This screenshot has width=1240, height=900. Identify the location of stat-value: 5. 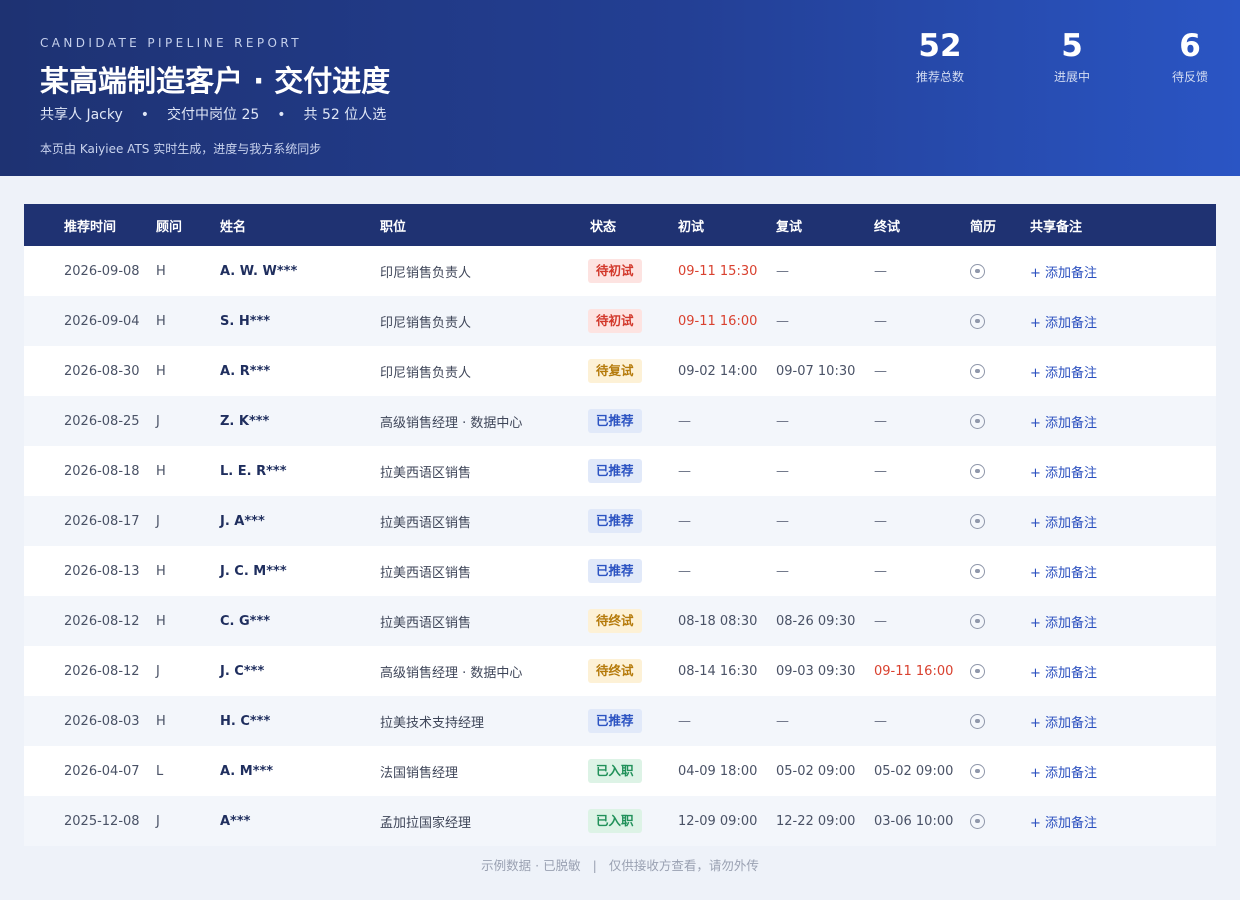
(1072, 46).